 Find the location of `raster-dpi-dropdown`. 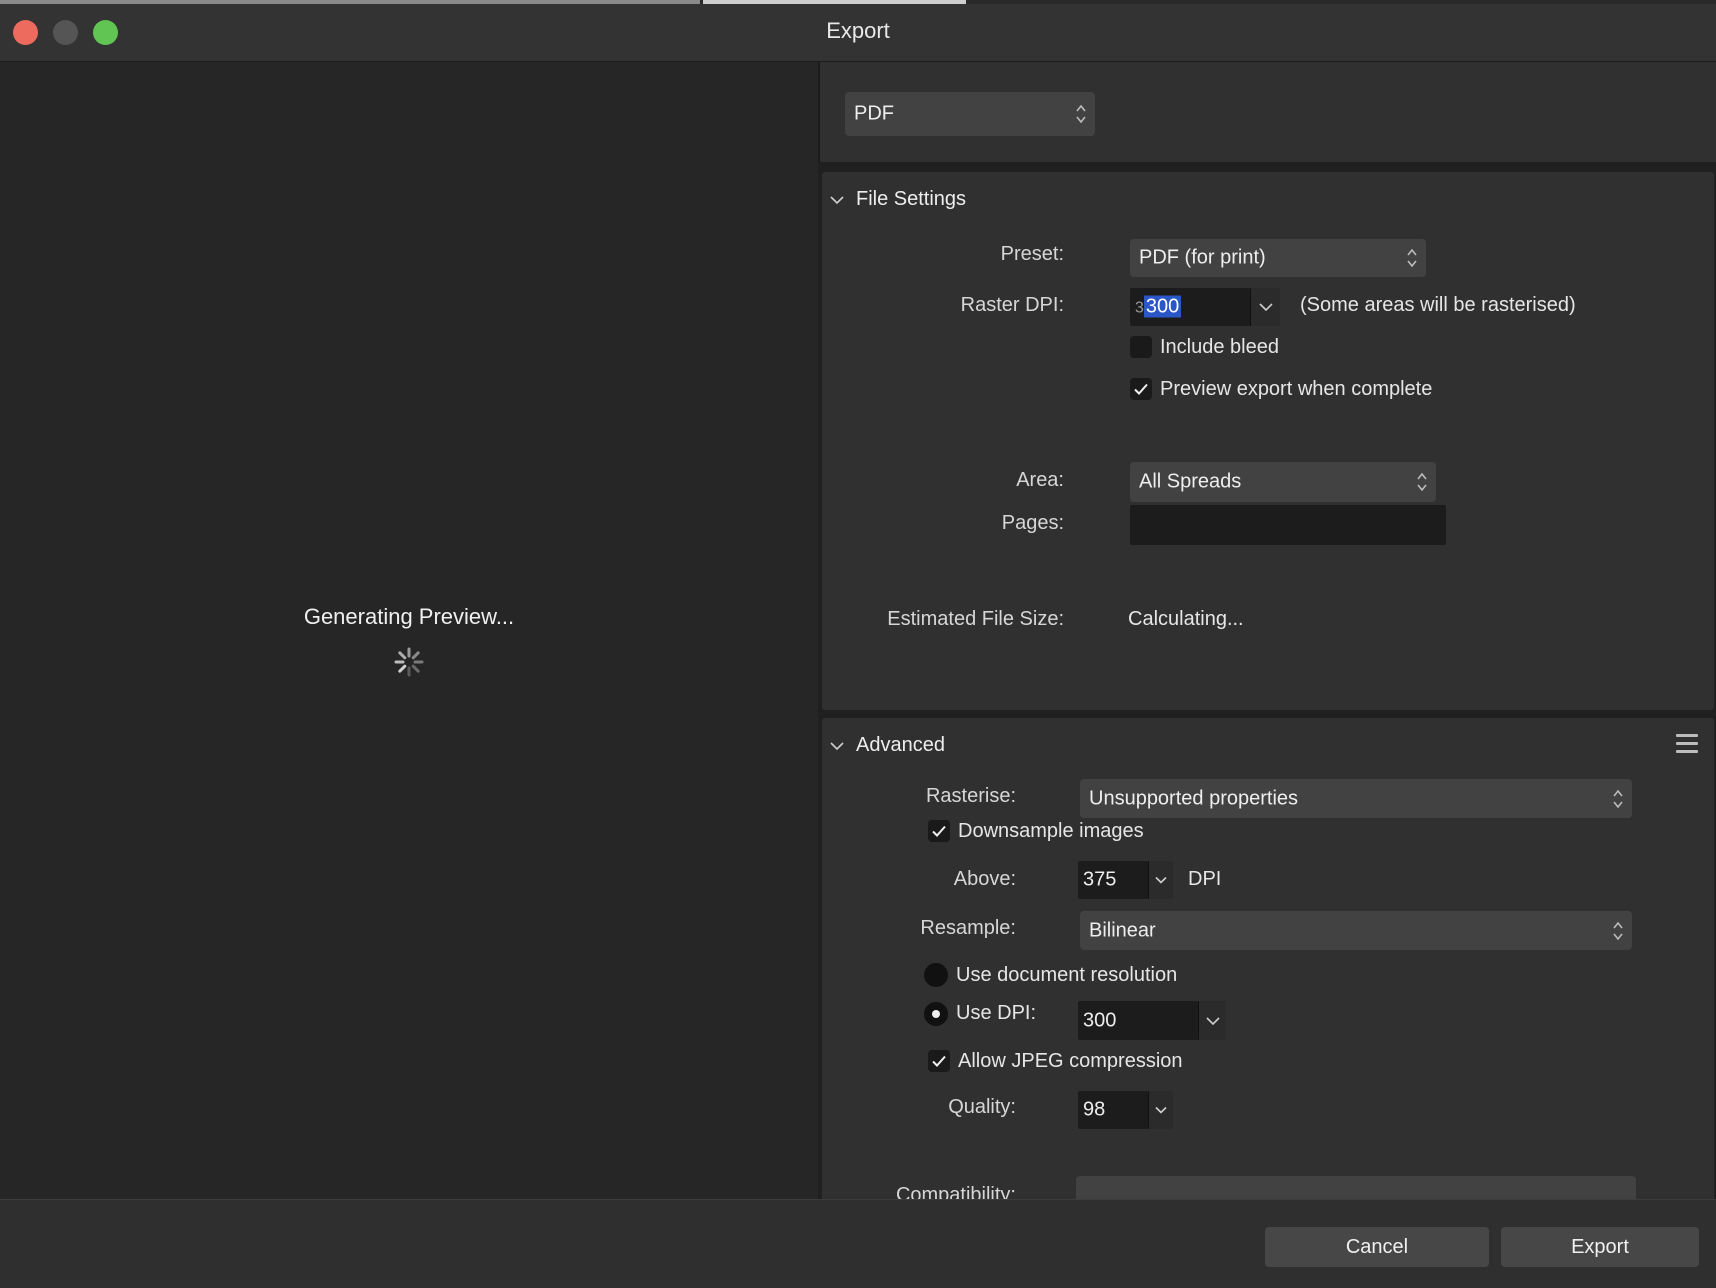

raster-dpi-dropdown is located at coordinates (1265, 307).